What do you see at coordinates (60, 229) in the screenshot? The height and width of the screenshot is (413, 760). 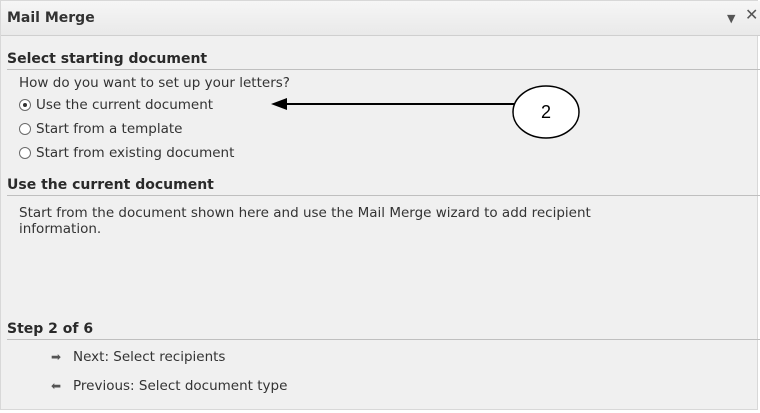 I see `description-line-2: information.` at bounding box center [60, 229].